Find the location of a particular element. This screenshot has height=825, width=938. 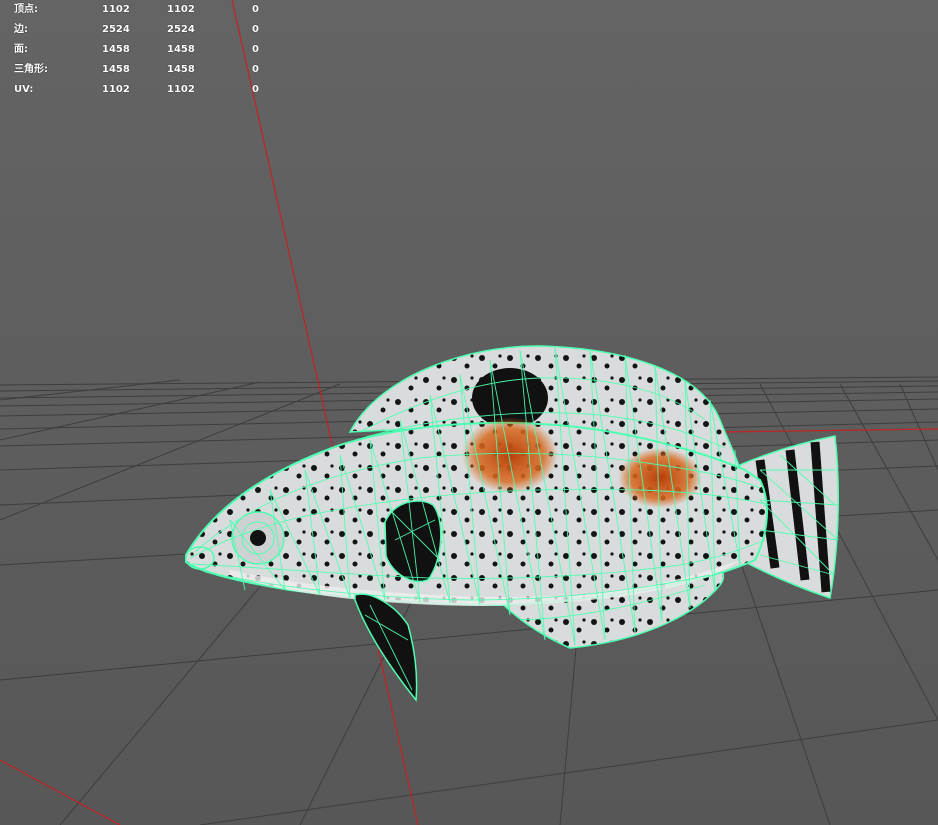

hud-row-faces: 面: 1458 1458 0 is located at coordinates (149, 50).